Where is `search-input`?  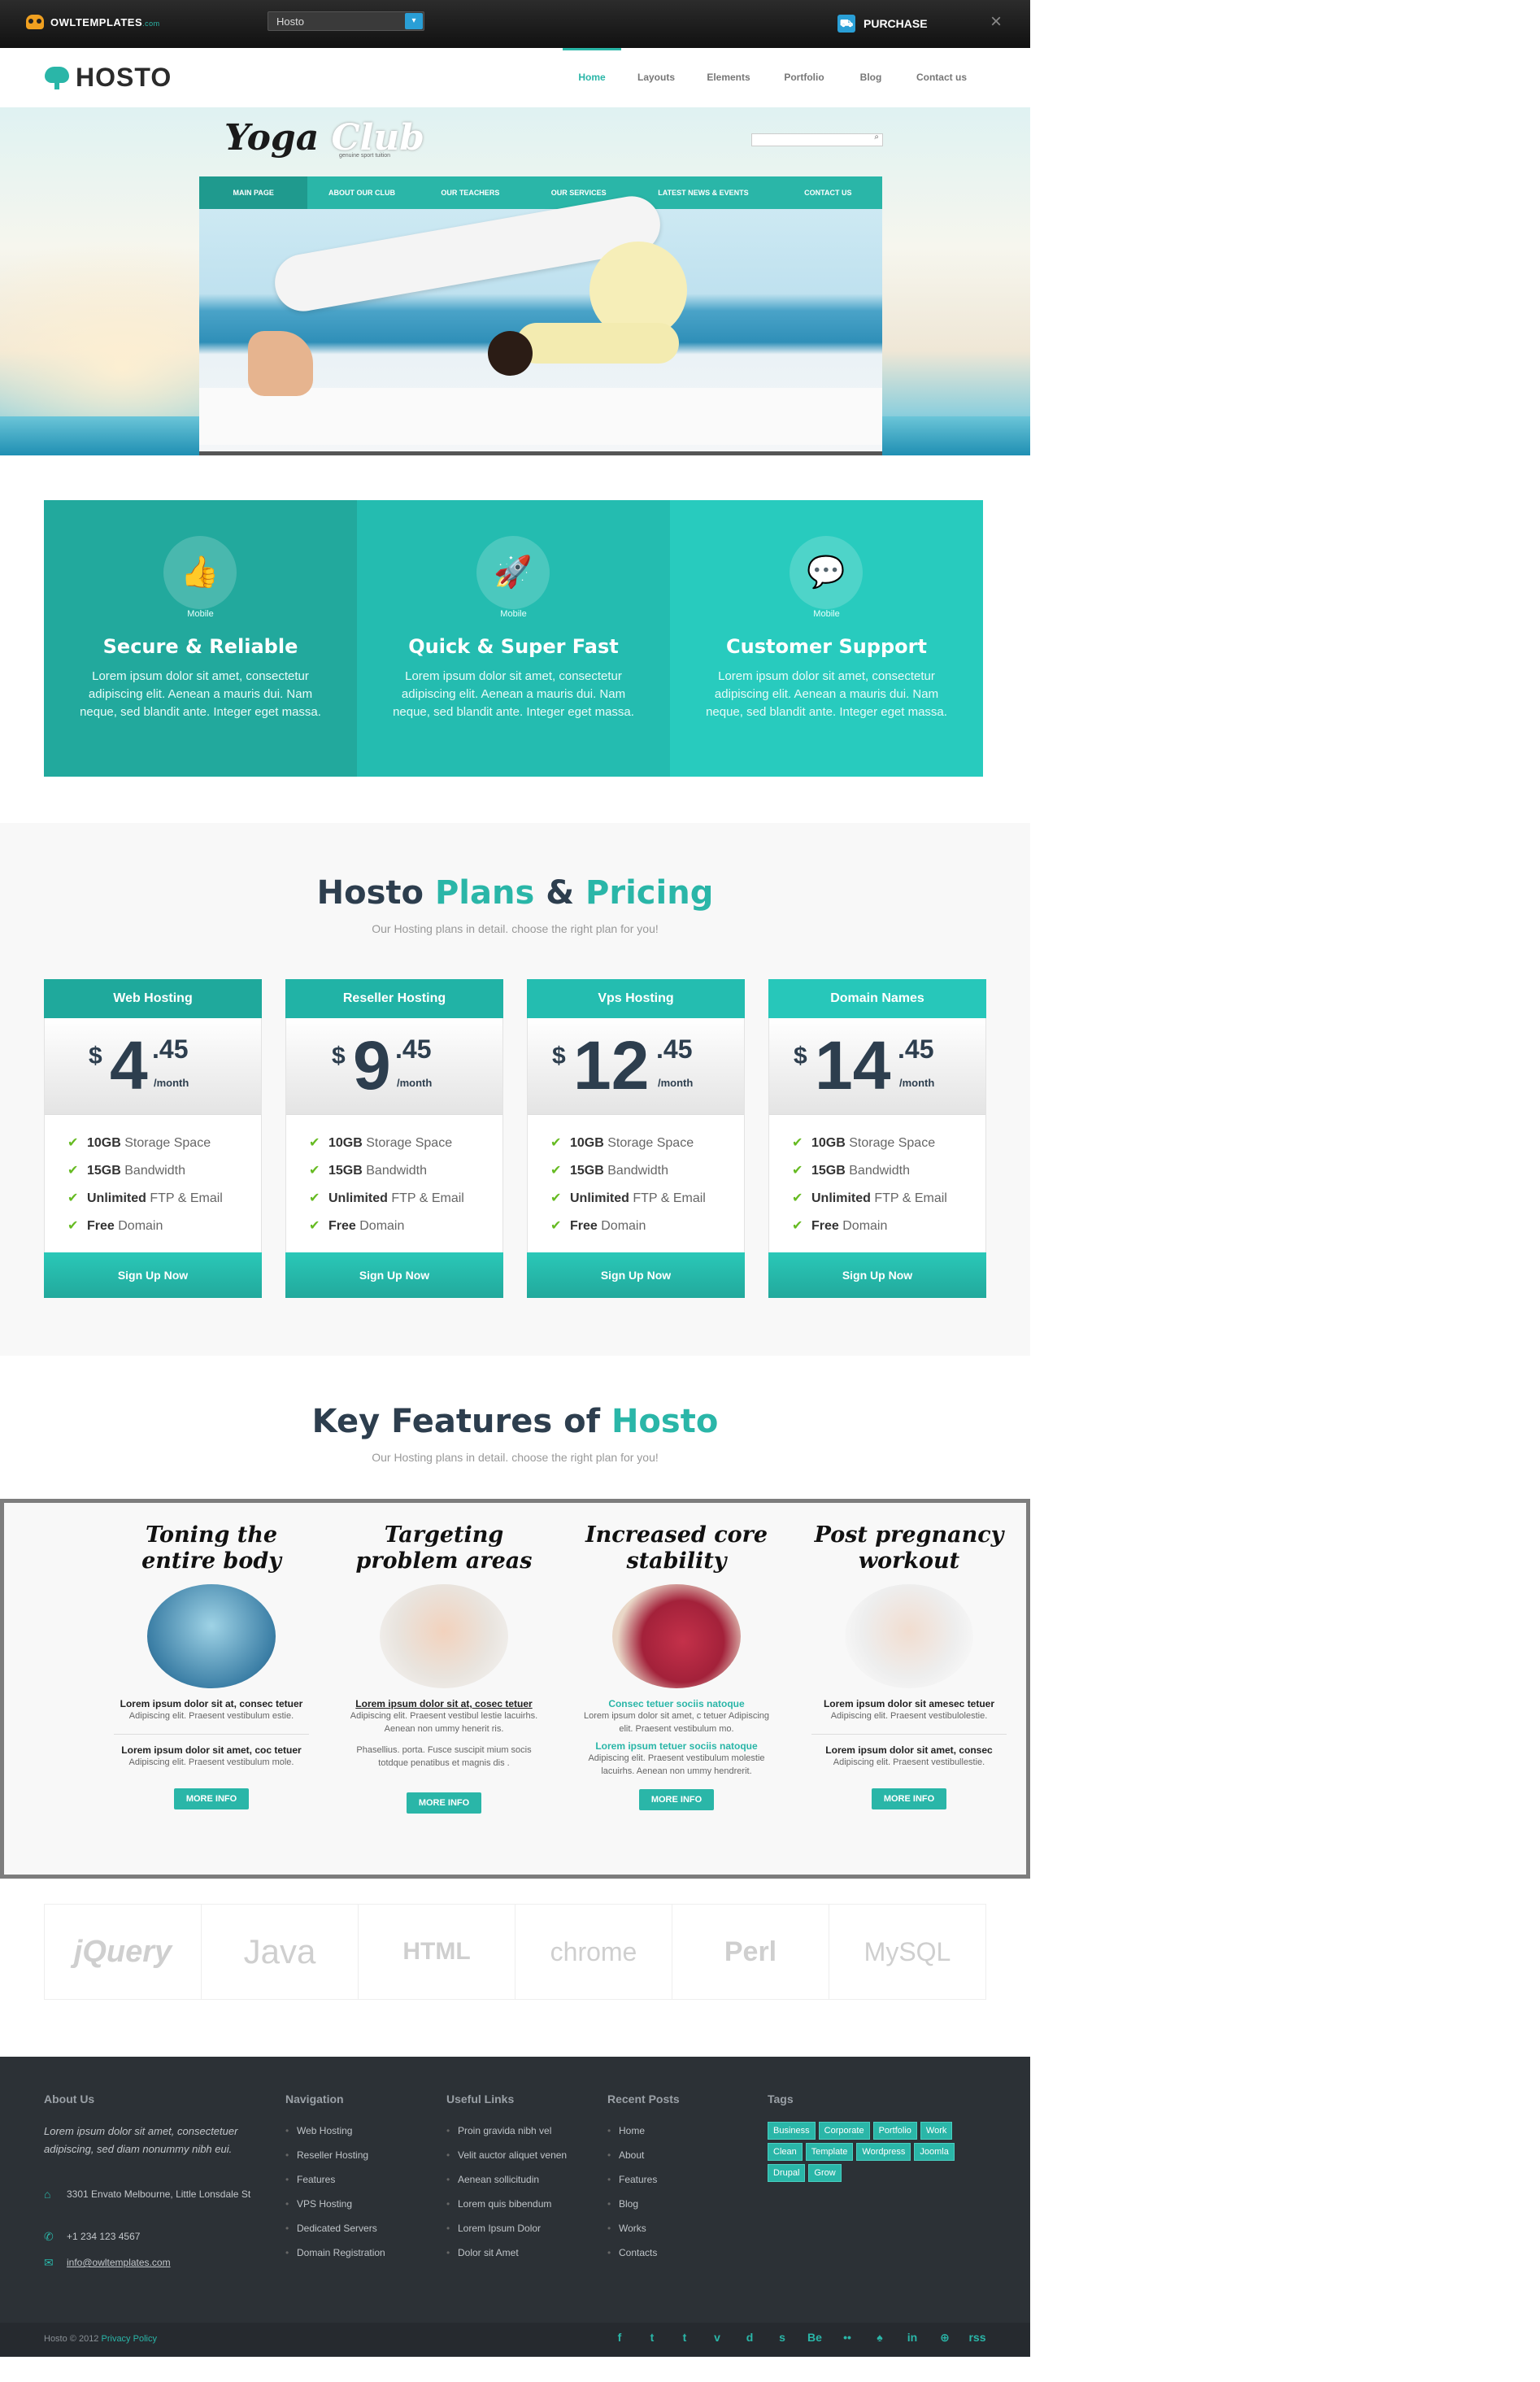 search-input is located at coordinates (817, 139).